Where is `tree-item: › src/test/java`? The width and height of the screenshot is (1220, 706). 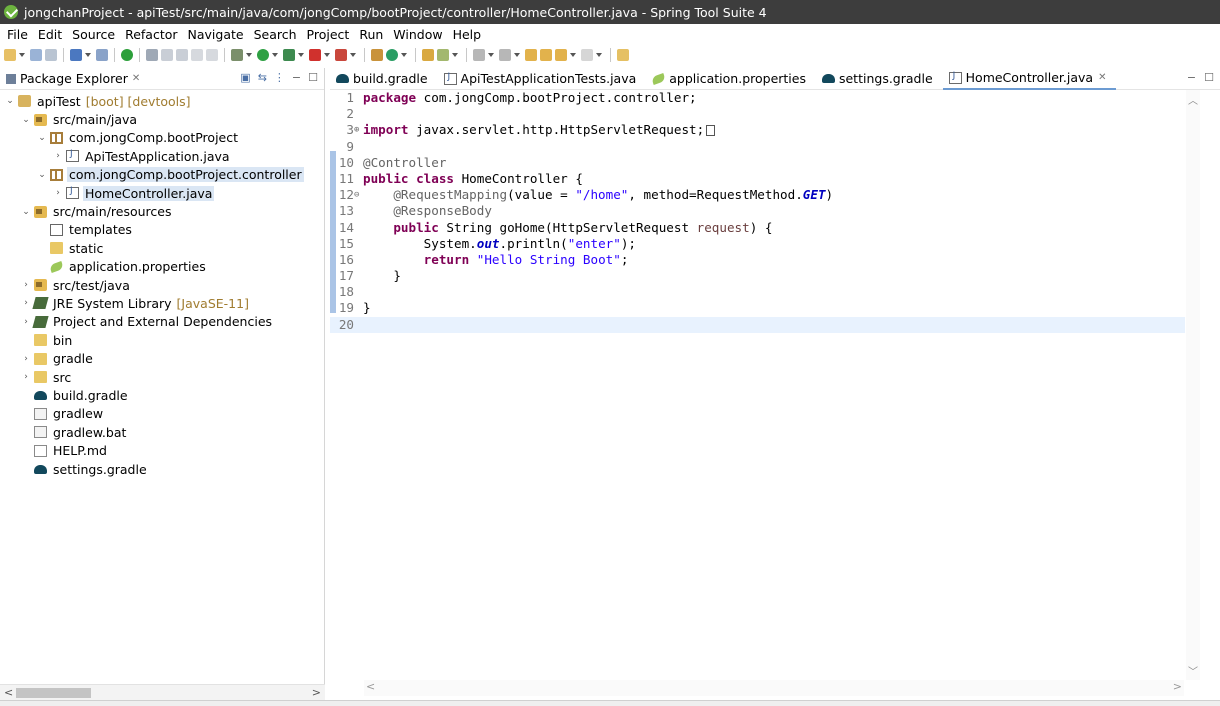 tree-item: › src/test/java is located at coordinates (162, 285).